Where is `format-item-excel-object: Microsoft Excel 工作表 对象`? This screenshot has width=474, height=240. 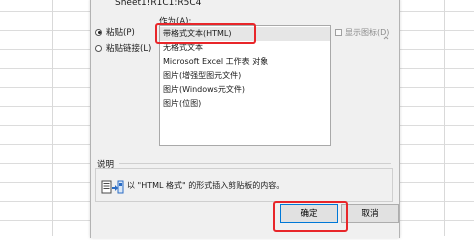 format-item-excel-object: Microsoft Excel 工作表 对象 is located at coordinates (245, 62).